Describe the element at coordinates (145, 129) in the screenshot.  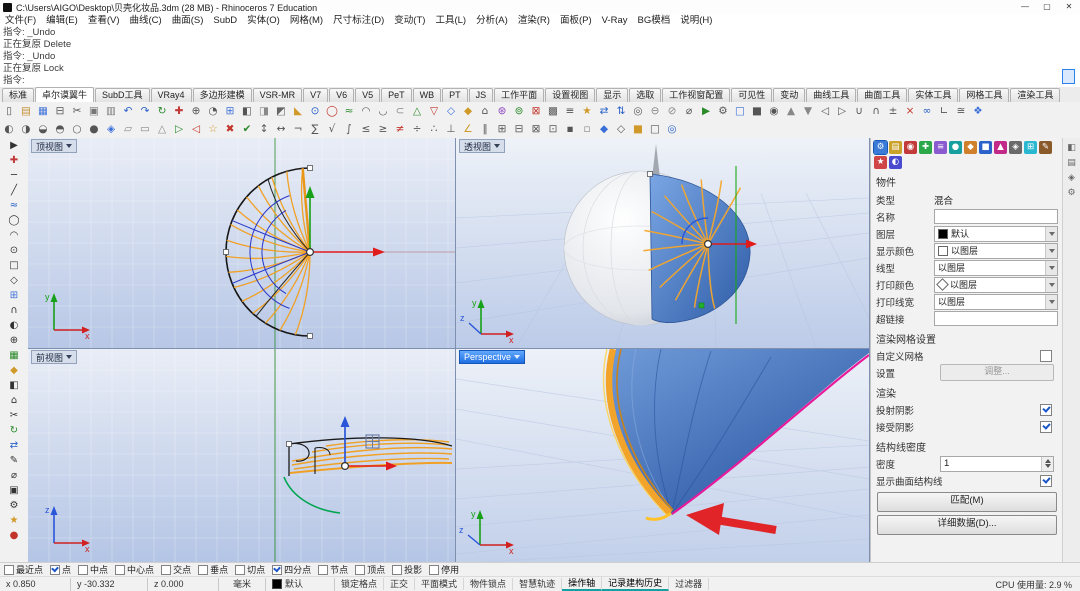
I see `toolbar-icon: ▭` at that location.